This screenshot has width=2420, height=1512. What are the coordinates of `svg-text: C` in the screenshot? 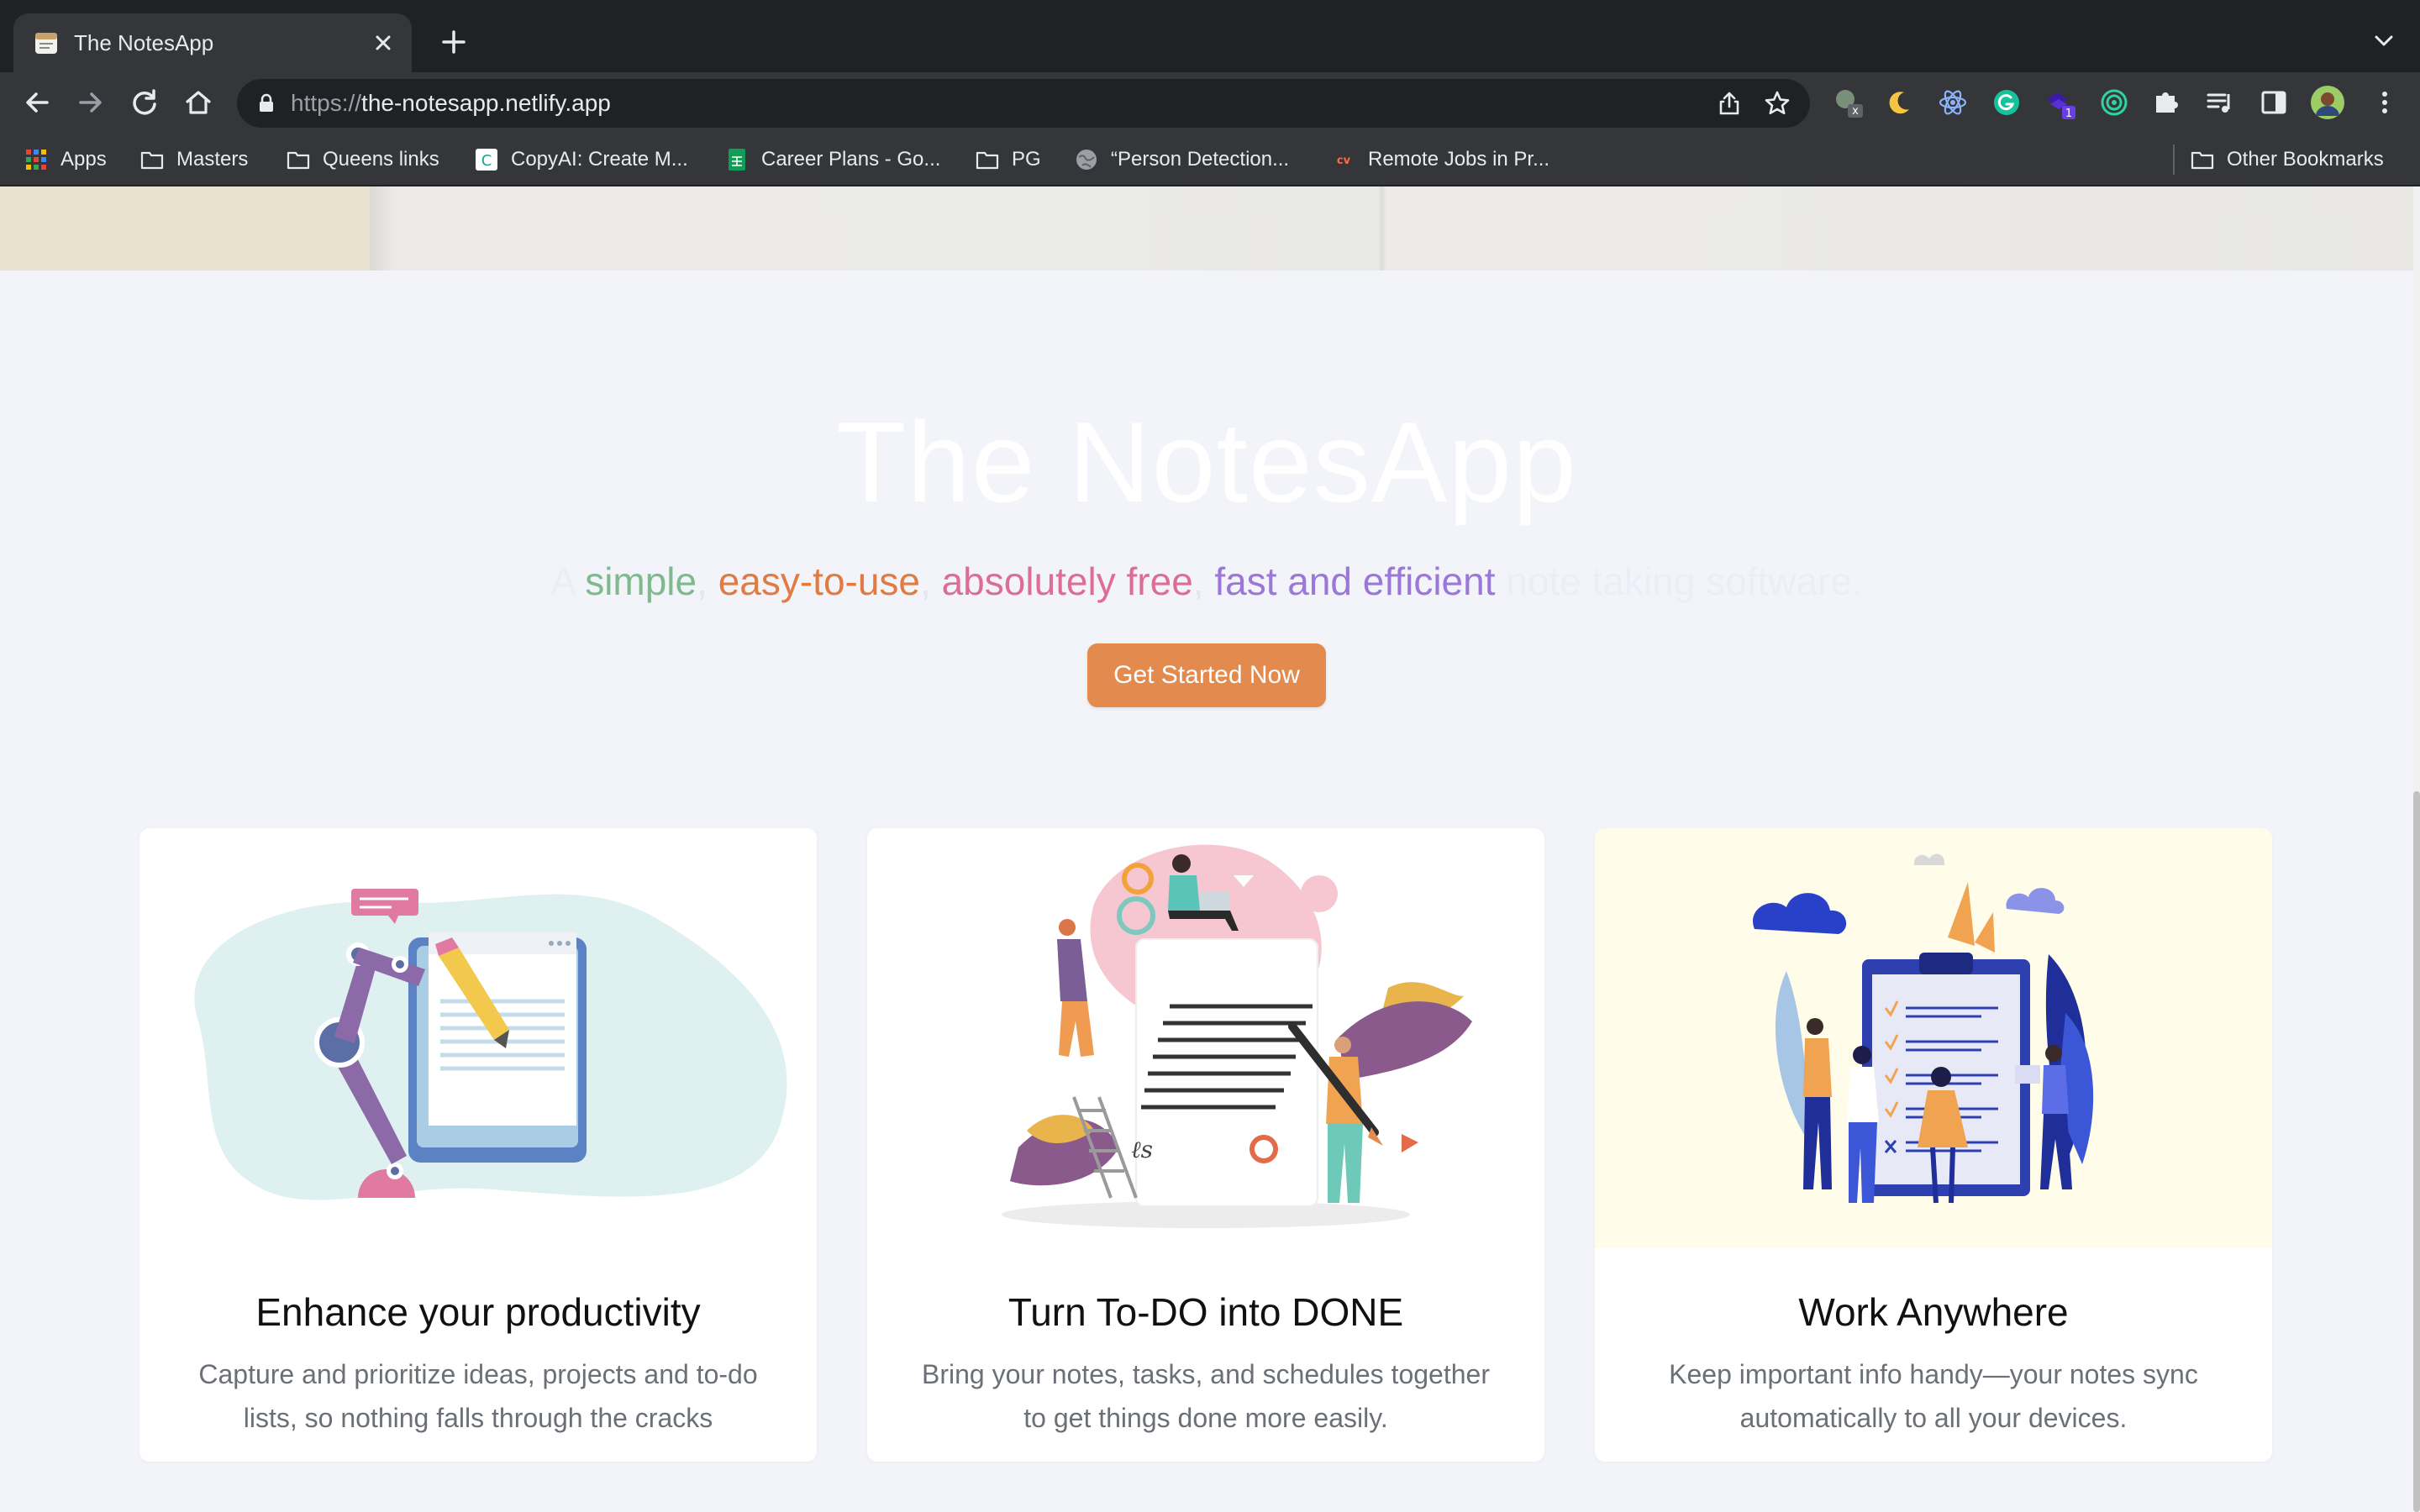 It's located at (486, 161).